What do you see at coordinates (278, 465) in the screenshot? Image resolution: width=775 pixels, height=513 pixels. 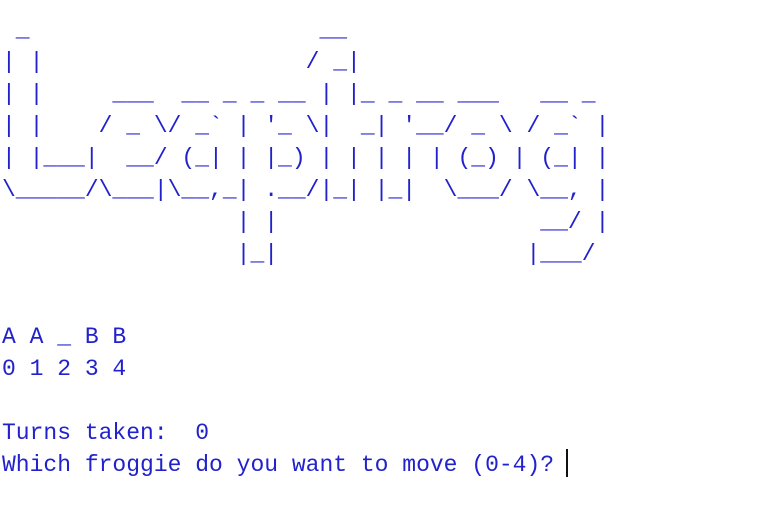 I see `move-prompt-text: Which froggie do you want to move (0-4)?` at bounding box center [278, 465].